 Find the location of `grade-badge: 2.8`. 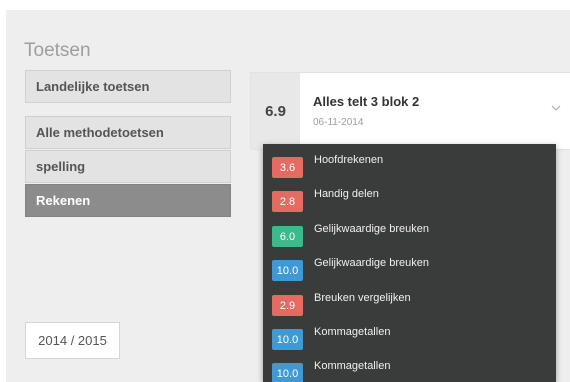

grade-badge: 2.8 is located at coordinates (287, 201).